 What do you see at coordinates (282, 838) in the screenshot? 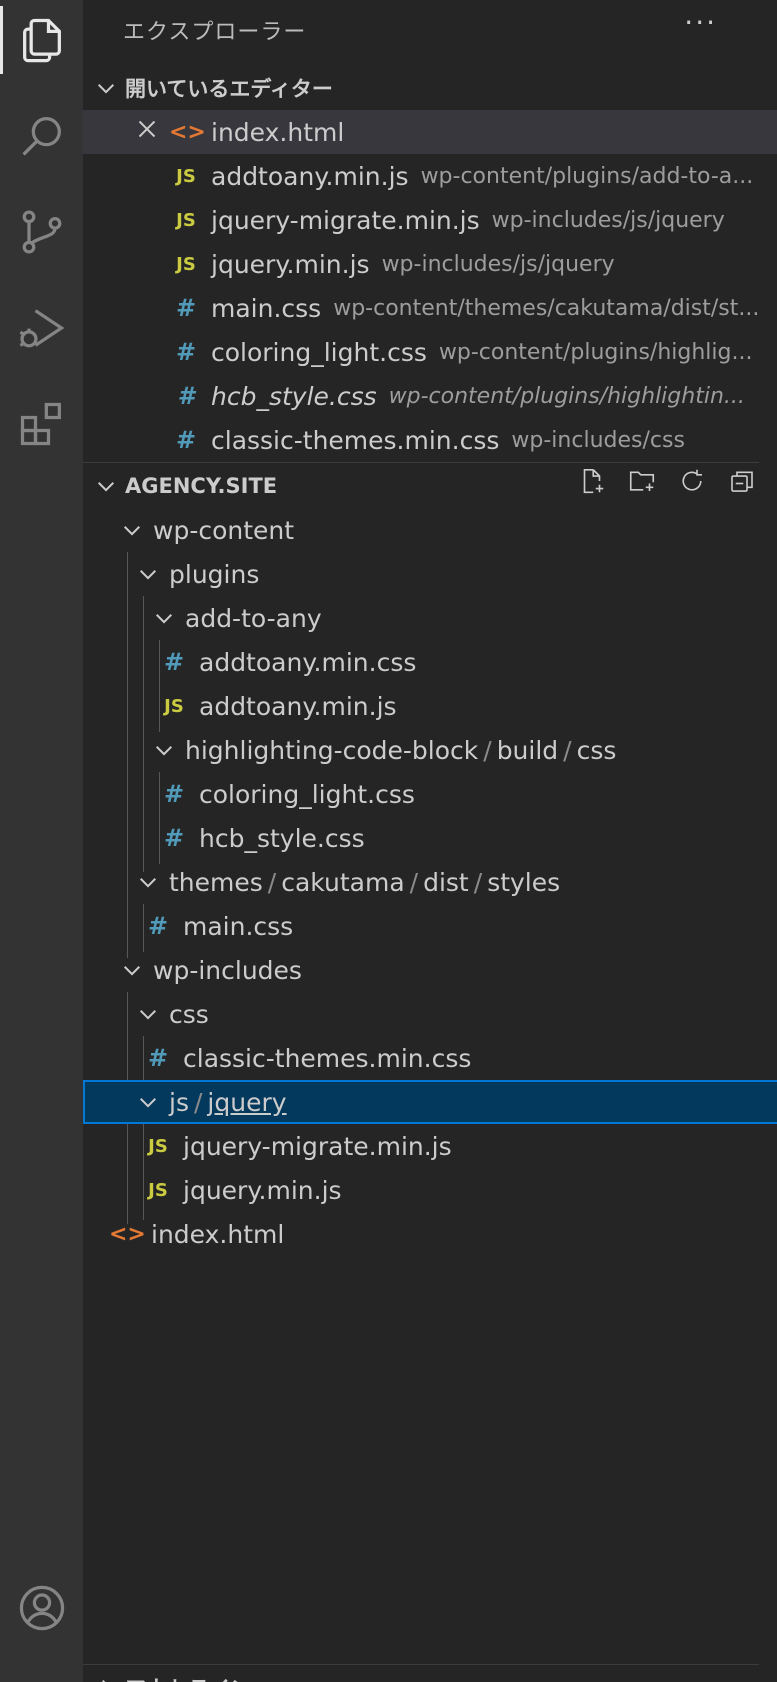
I see `file-label: hcb_style.css` at bounding box center [282, 838].